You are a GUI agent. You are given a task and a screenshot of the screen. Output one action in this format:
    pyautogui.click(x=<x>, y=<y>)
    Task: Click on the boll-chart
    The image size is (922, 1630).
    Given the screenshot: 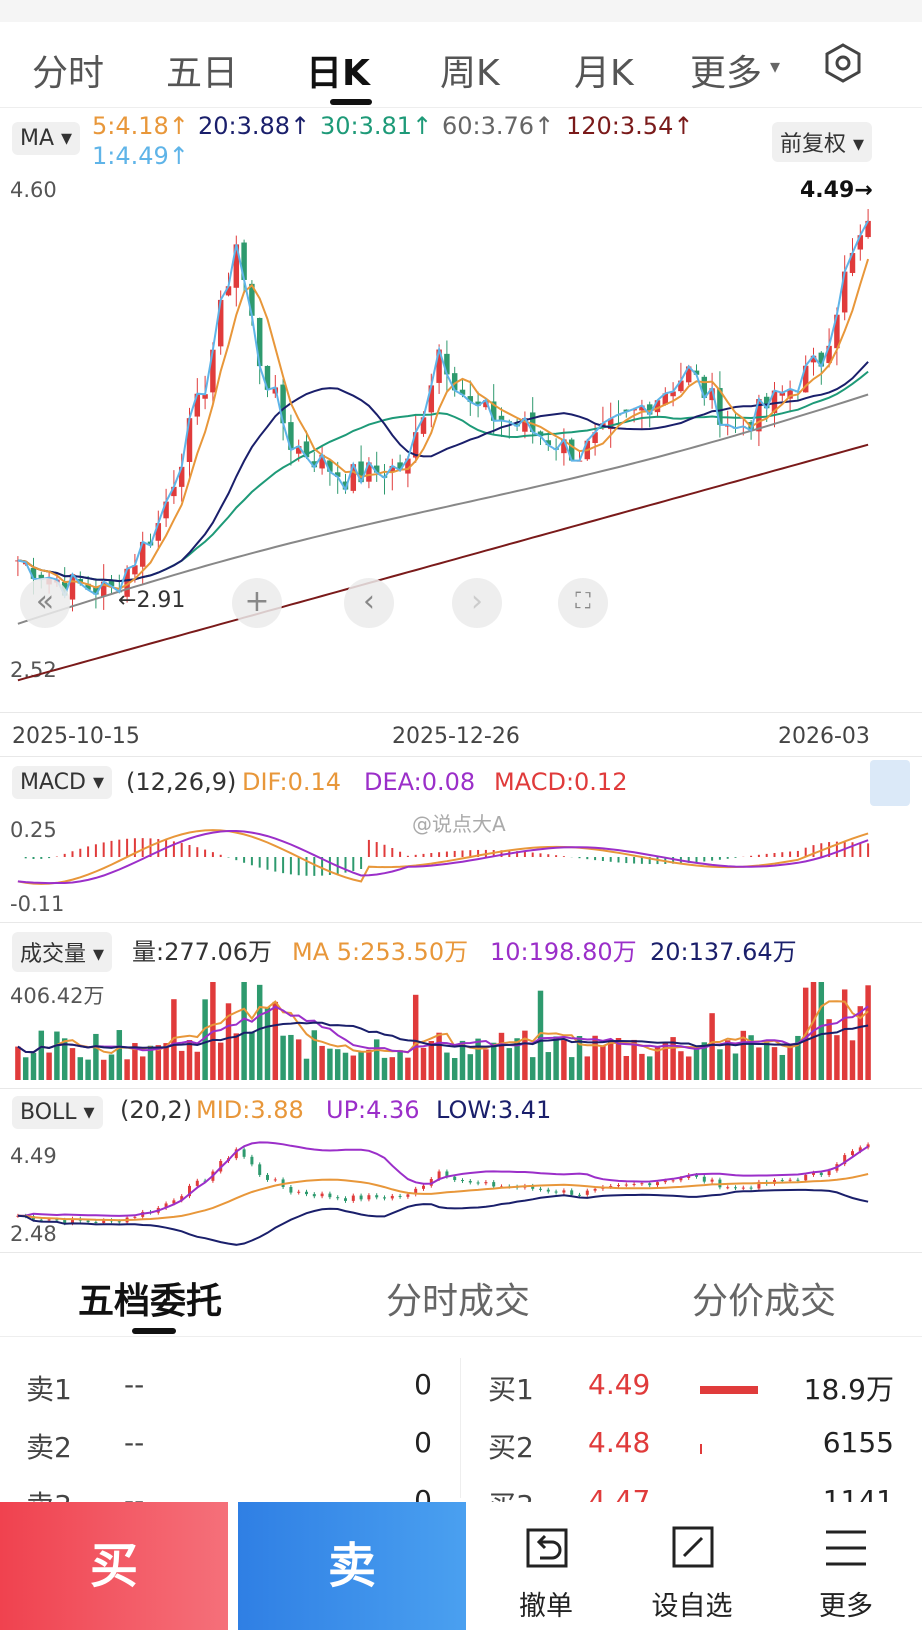 What is the action you would take?
    pyautogui.click(x=461, y=1192)
    